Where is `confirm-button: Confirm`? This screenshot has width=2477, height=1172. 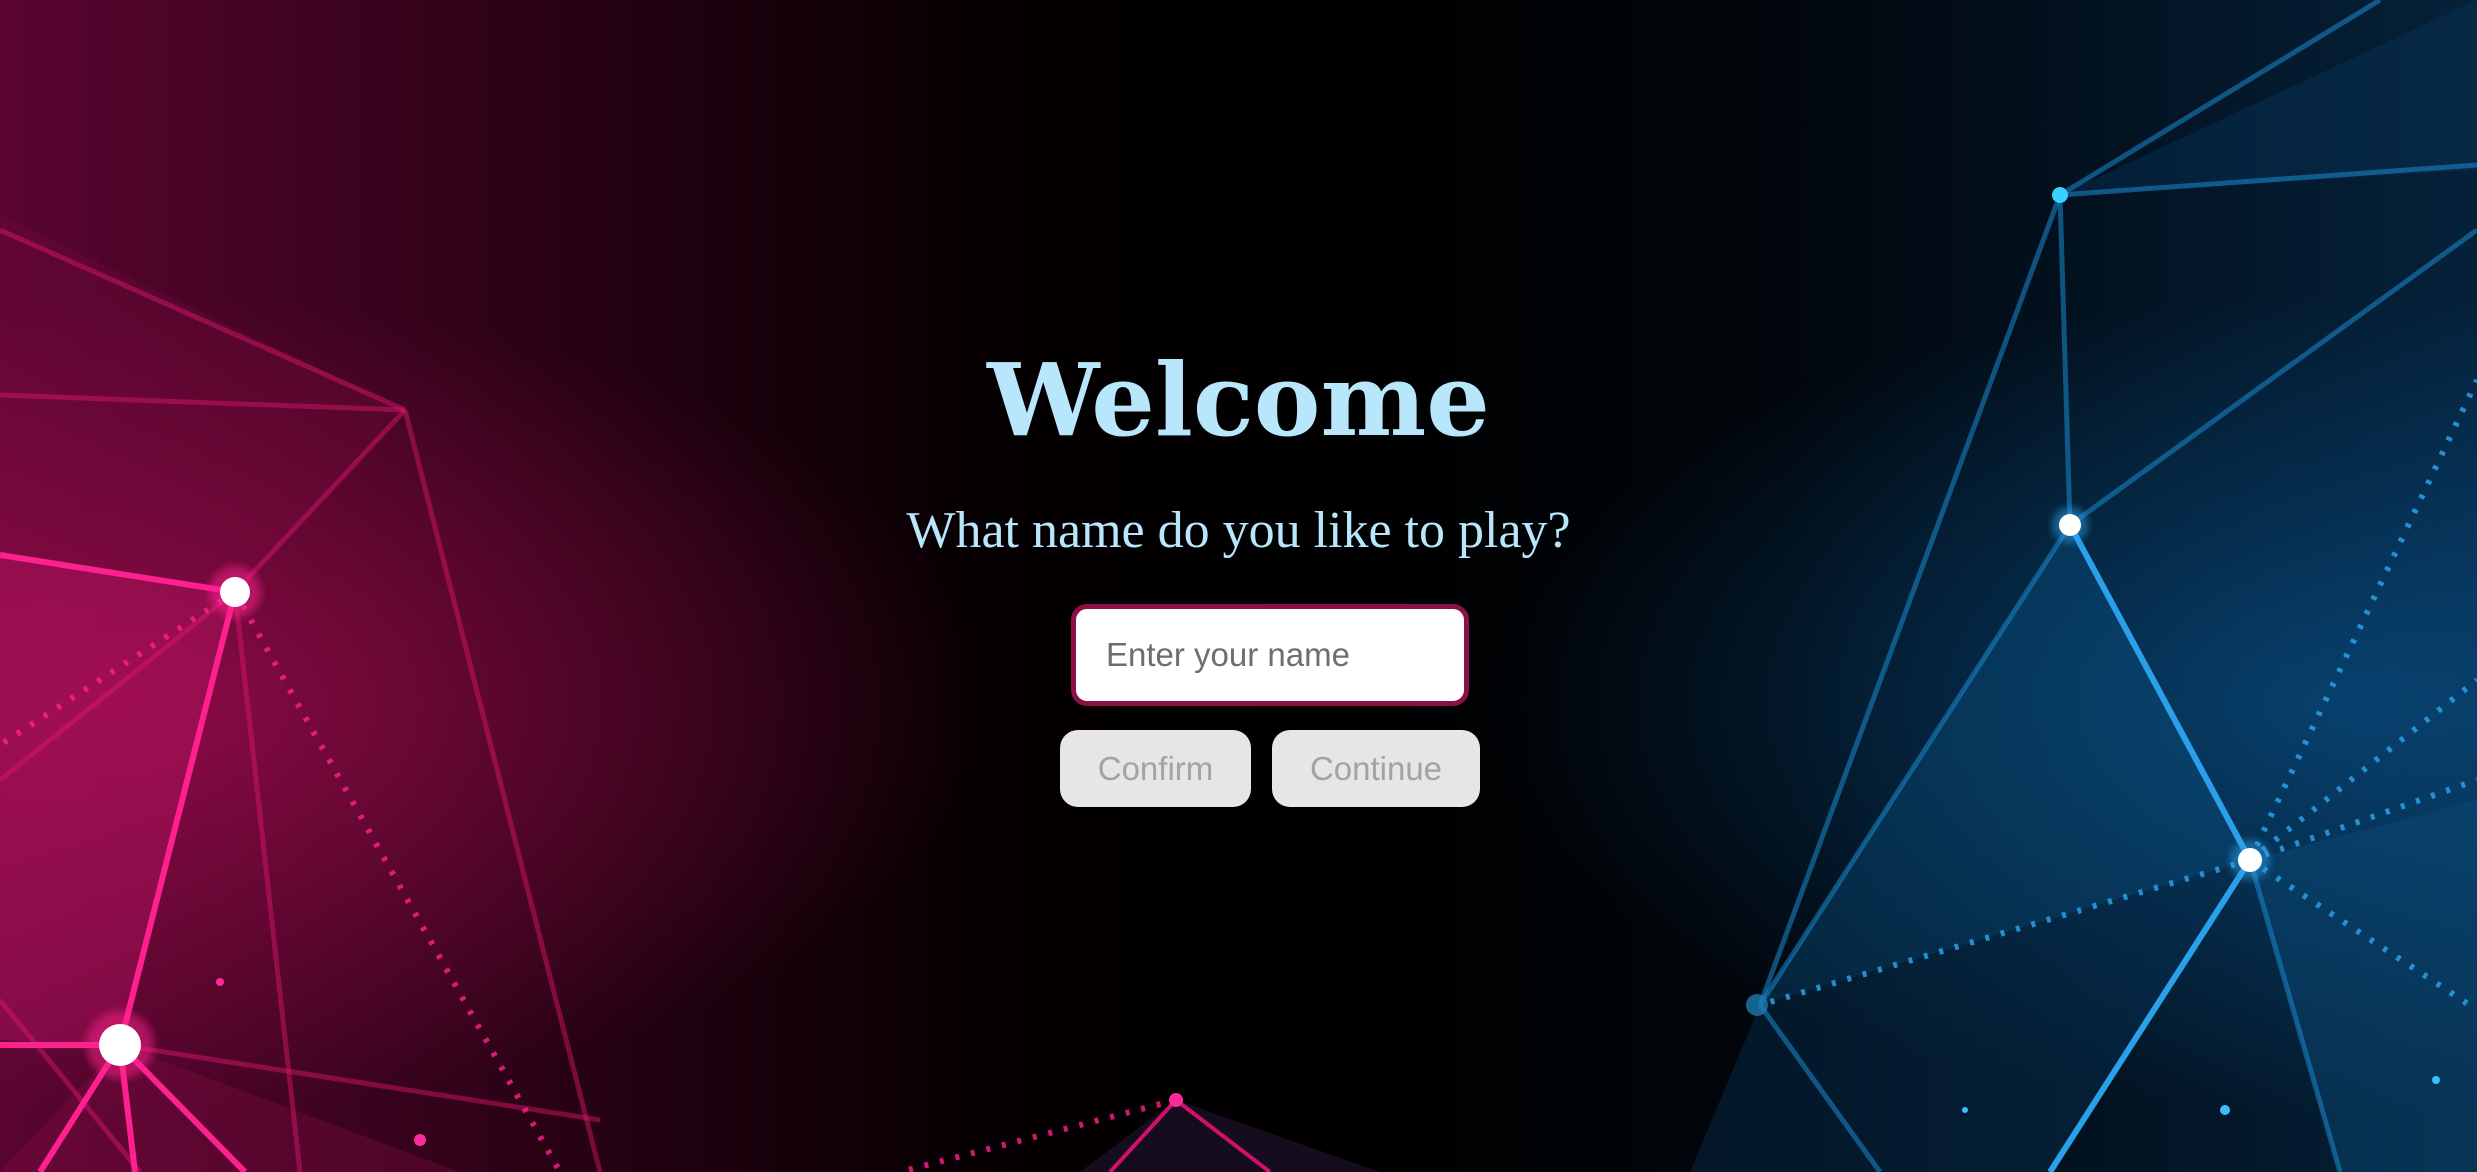 confirm-button: Confirm is located at coordinates (1155, 768).